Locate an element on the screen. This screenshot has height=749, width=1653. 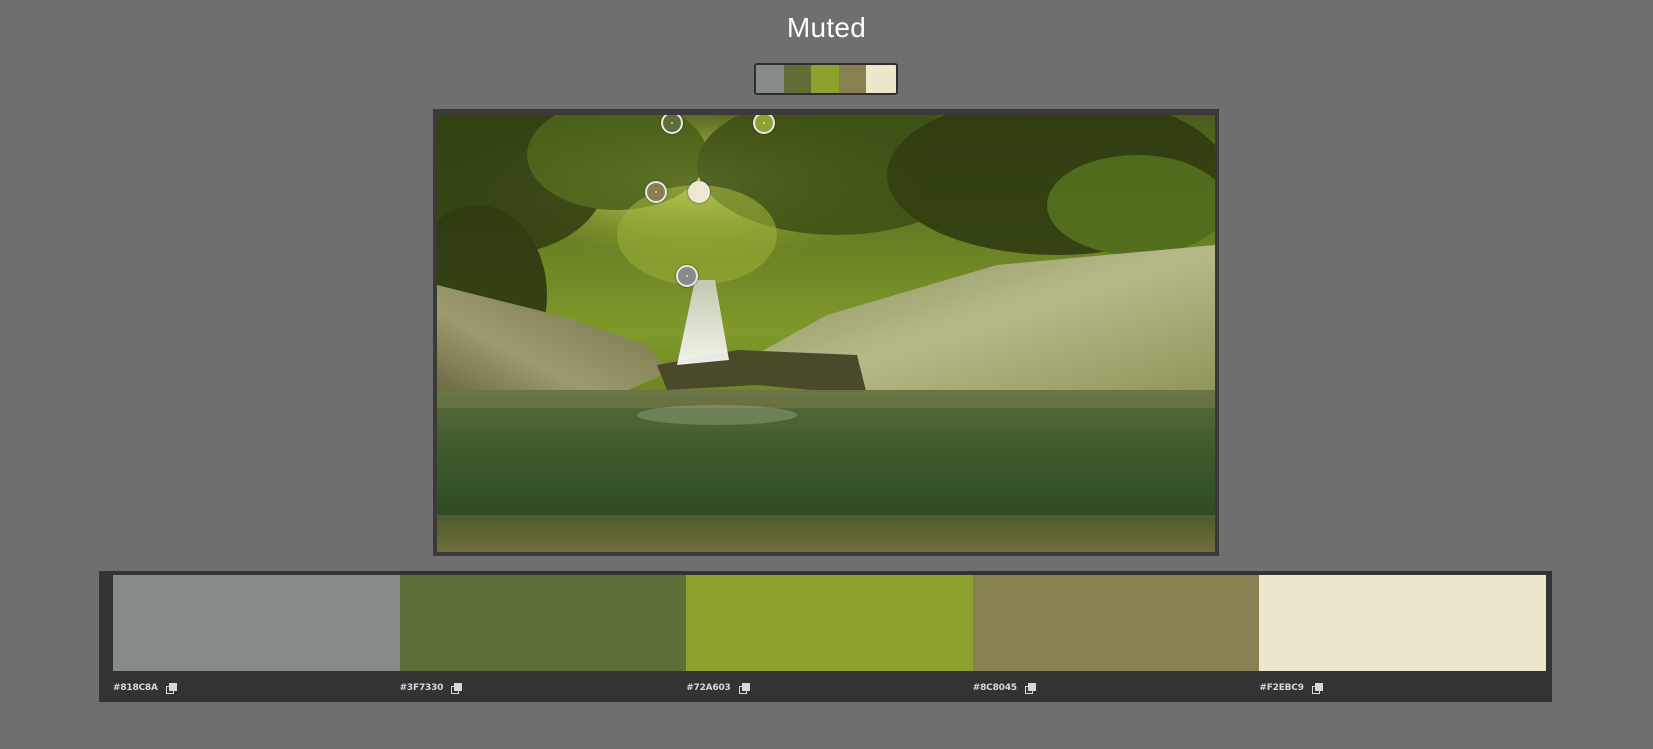
palette-title: Muted is located at coordinates (826, 27).